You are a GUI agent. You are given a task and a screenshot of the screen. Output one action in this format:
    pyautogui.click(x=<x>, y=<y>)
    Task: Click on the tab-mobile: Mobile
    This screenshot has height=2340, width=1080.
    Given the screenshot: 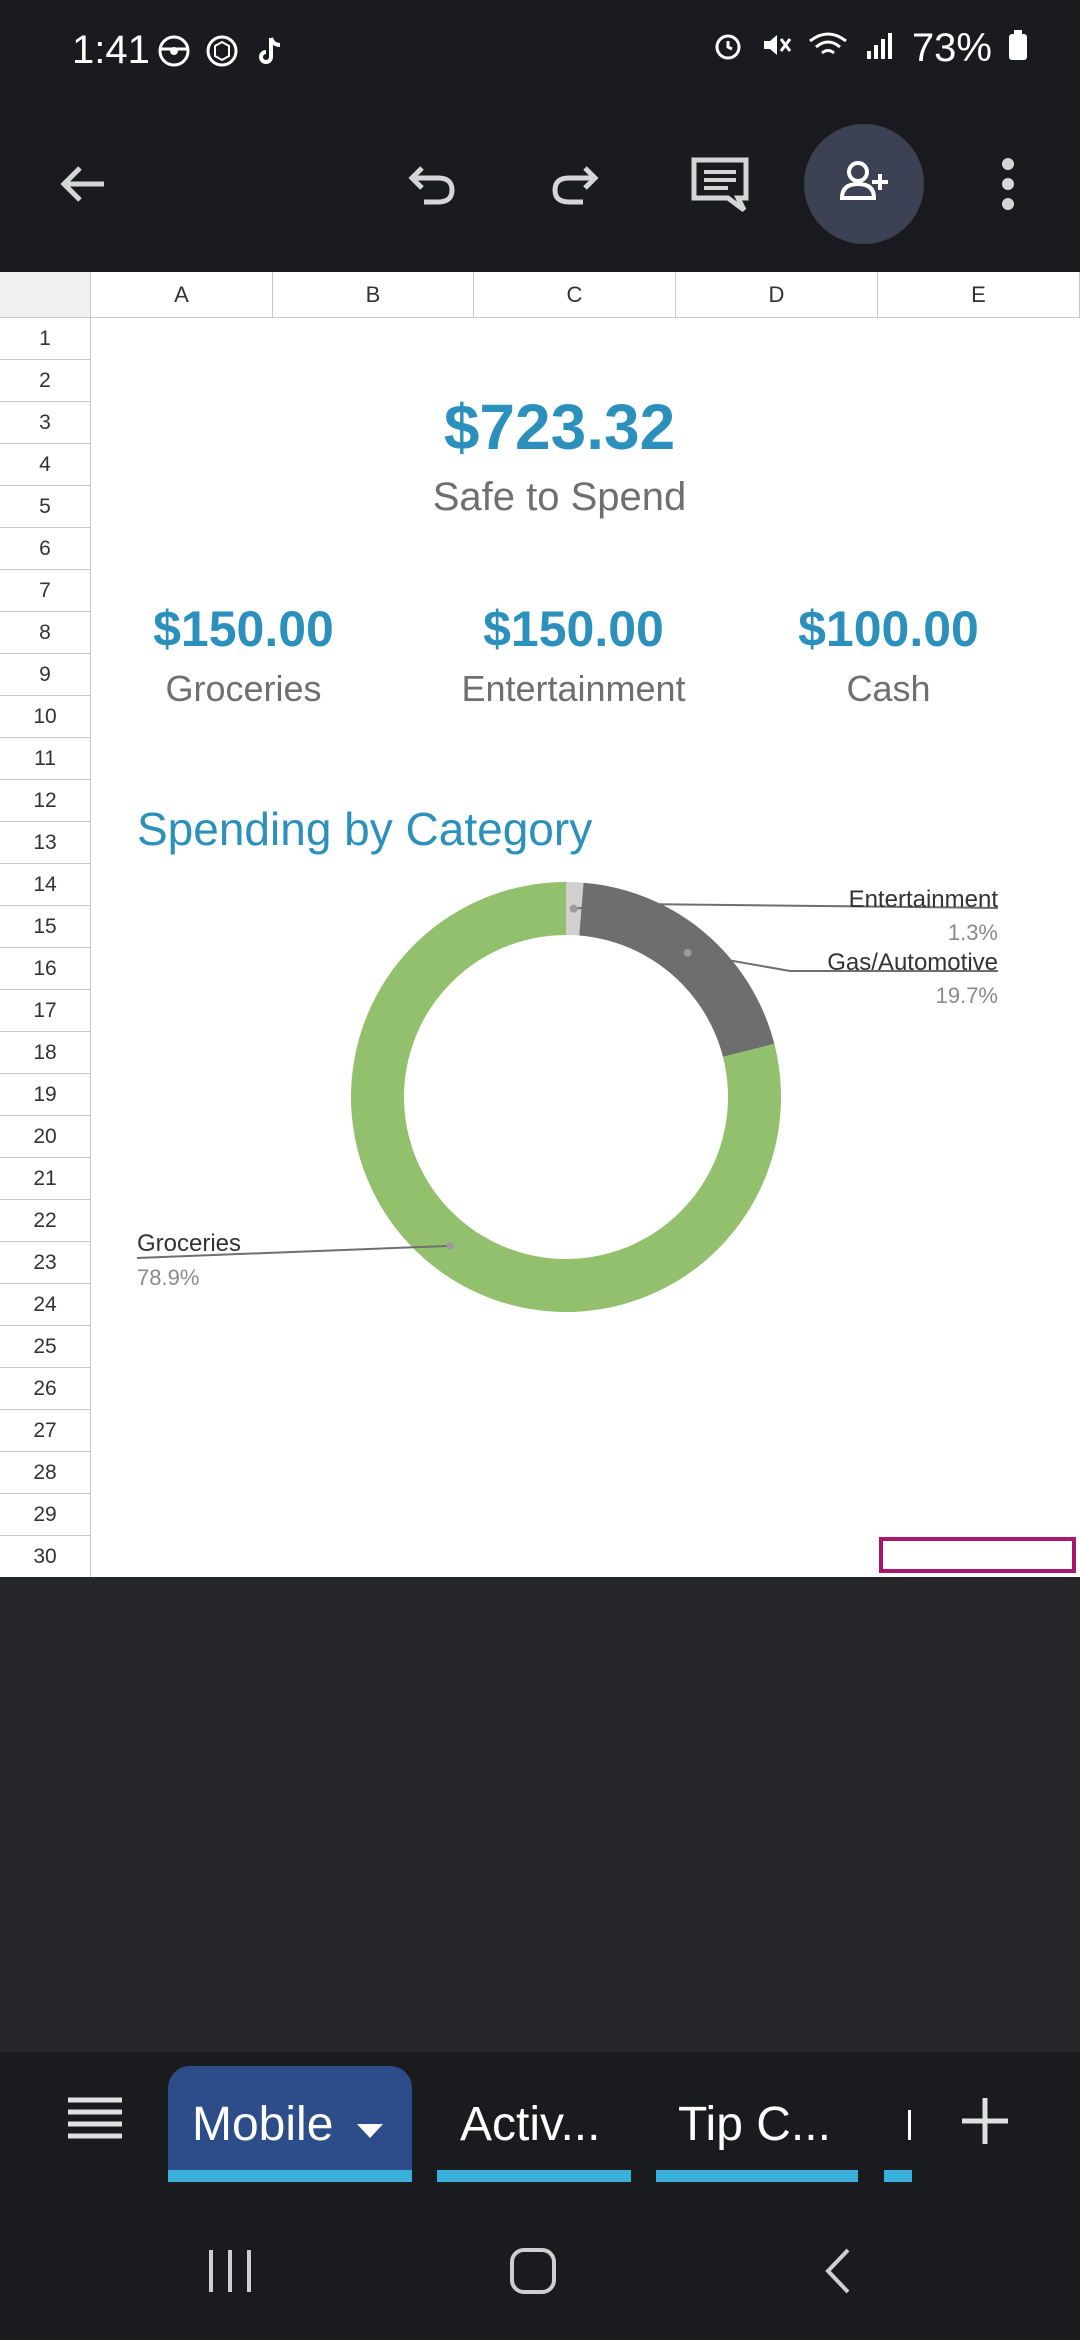 What is the action you would take?
    pyautogui.click(x=290, y=2124)
    